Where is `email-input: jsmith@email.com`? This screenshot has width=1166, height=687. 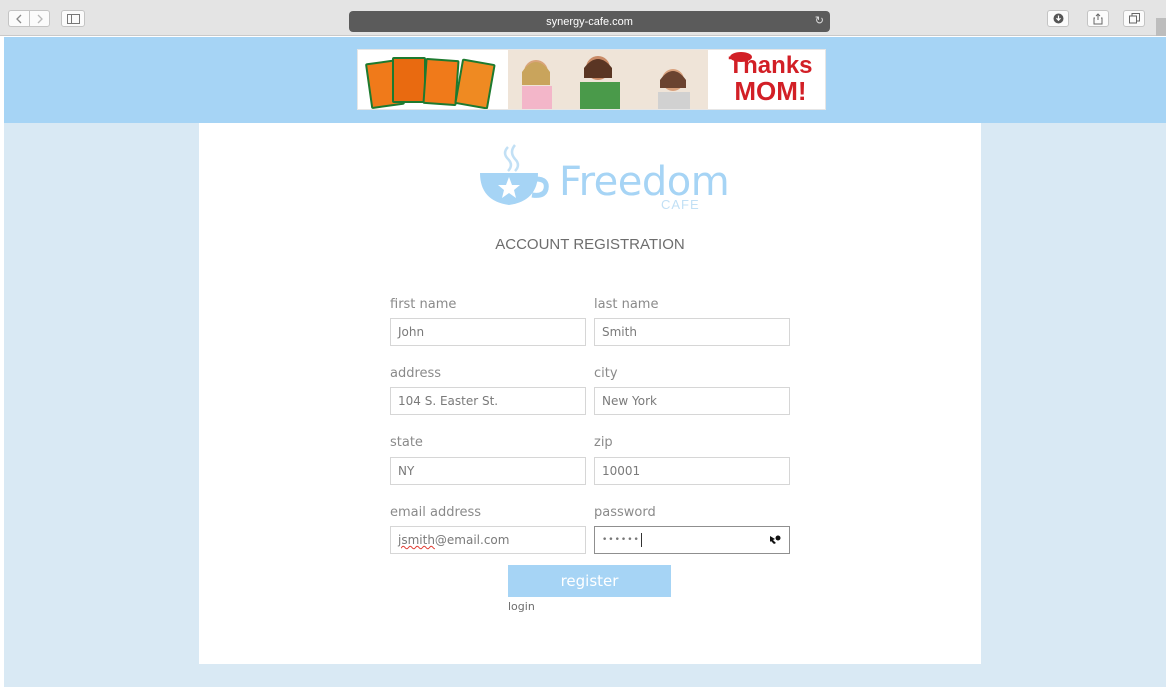 email-input: jsmith@email.com is located at coordinates (488, 540).